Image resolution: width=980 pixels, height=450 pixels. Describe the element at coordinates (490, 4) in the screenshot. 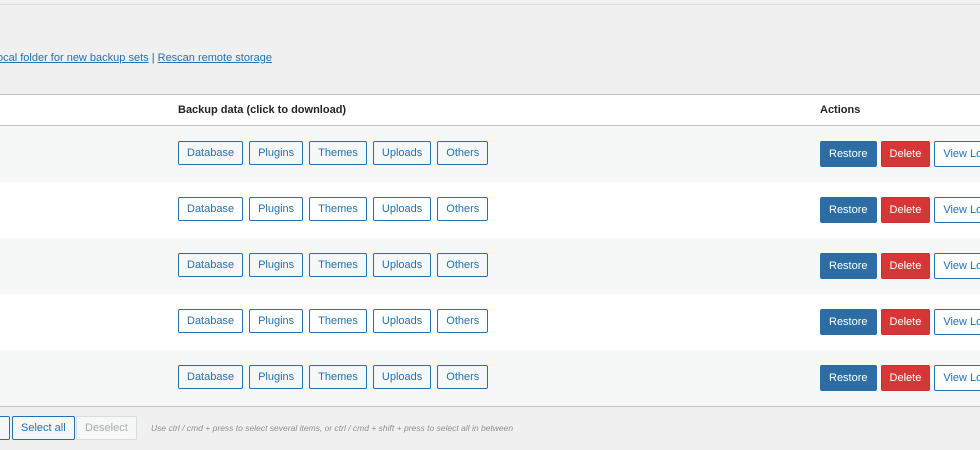

I see `top-divider` at that location.